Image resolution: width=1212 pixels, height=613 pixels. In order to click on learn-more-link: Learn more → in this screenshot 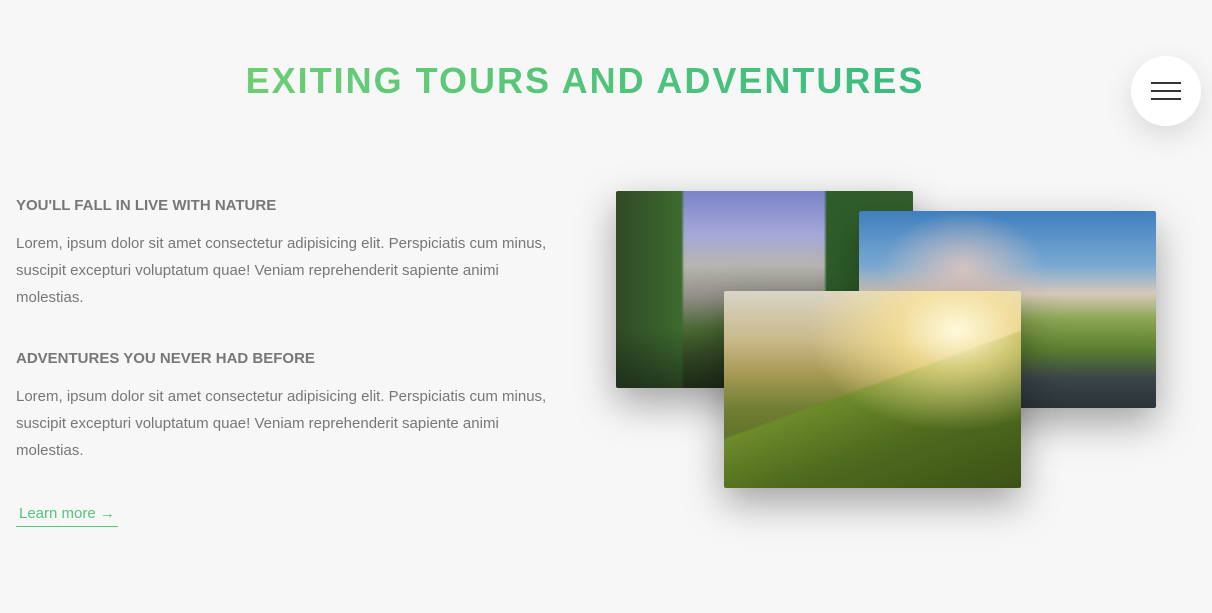, I will do `click(67, 514)`.